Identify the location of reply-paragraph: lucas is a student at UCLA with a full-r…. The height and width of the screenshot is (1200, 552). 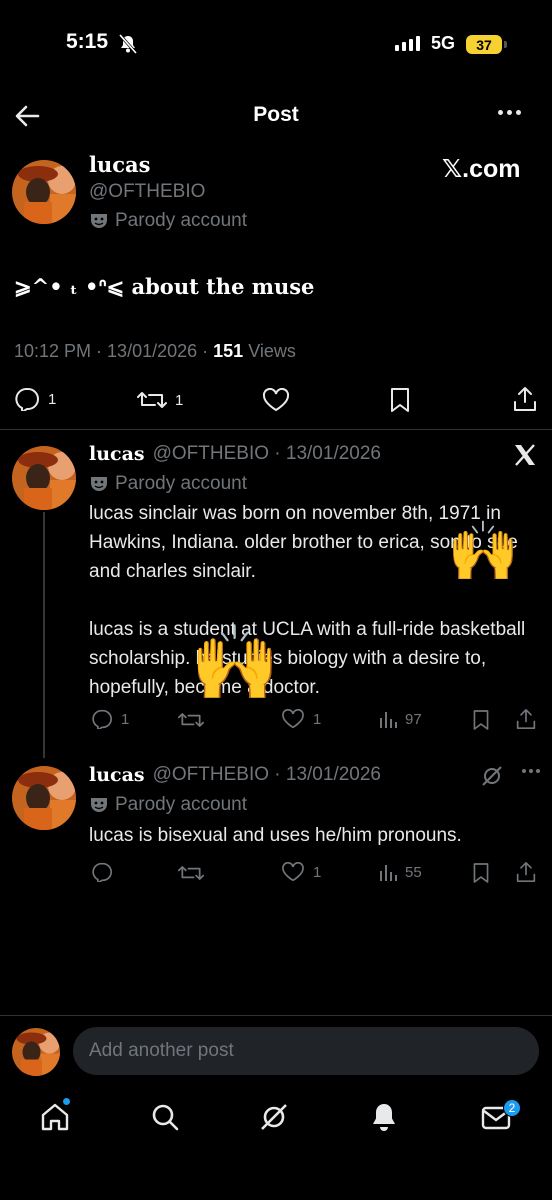
(307, 658).